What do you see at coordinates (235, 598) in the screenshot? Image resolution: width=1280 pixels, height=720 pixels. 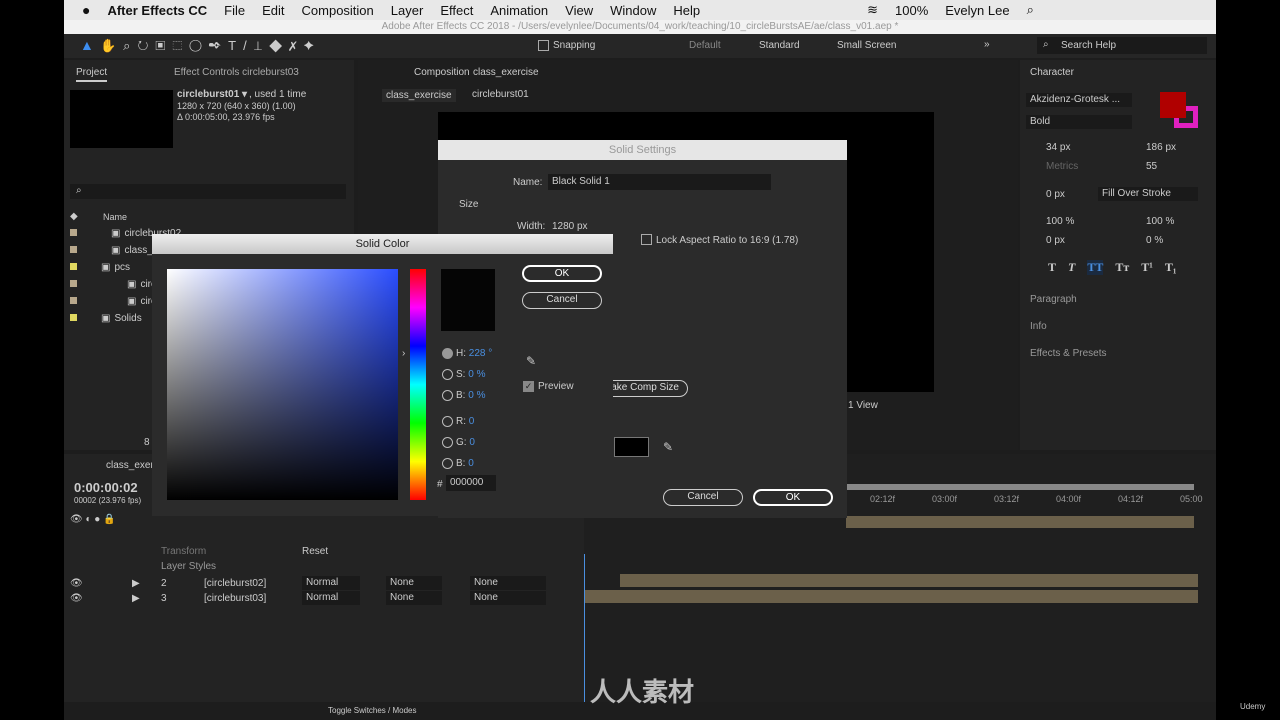 I see `layer-name: [circleburst03]` at bounding box center [235, 598].